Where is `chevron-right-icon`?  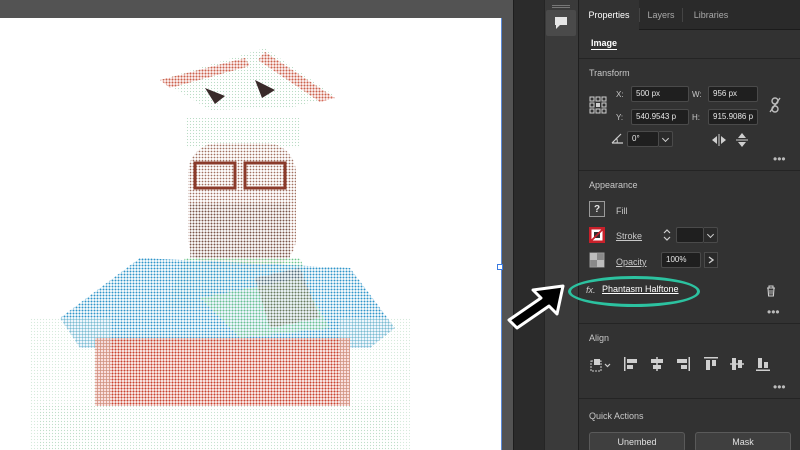 chevron-right-icon is located at coordinates (711, 260).